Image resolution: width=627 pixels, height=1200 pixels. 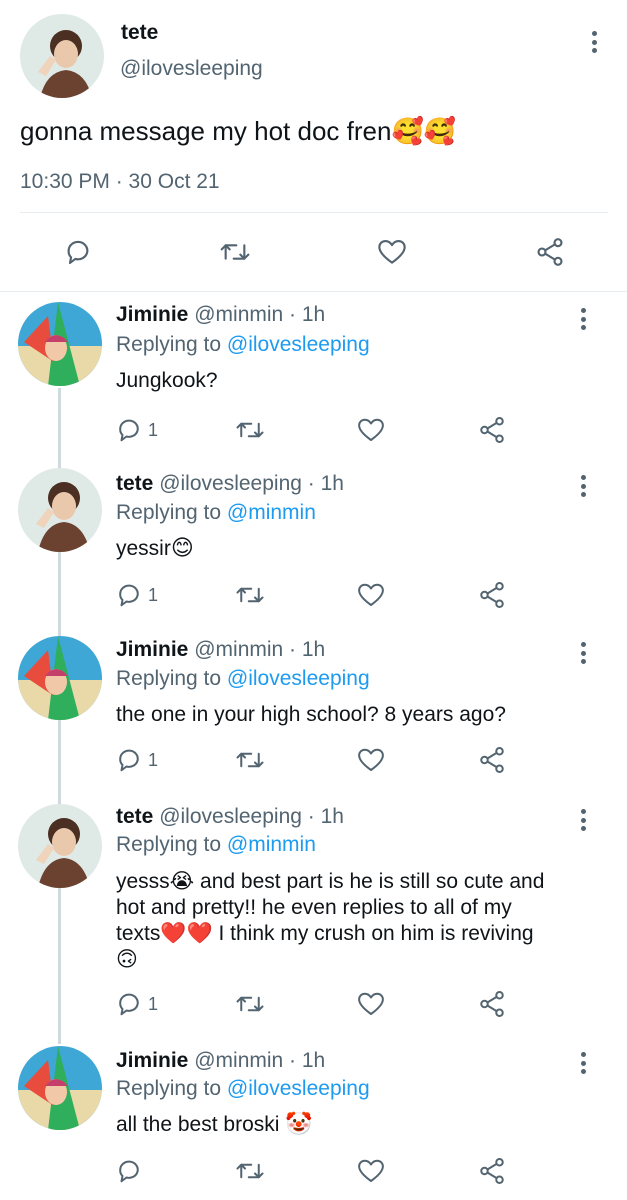 What do you see at coordinates (167, 380) in the screenshot?
I see `reply-text: Jungkook?` at bounding box center [167, 380].